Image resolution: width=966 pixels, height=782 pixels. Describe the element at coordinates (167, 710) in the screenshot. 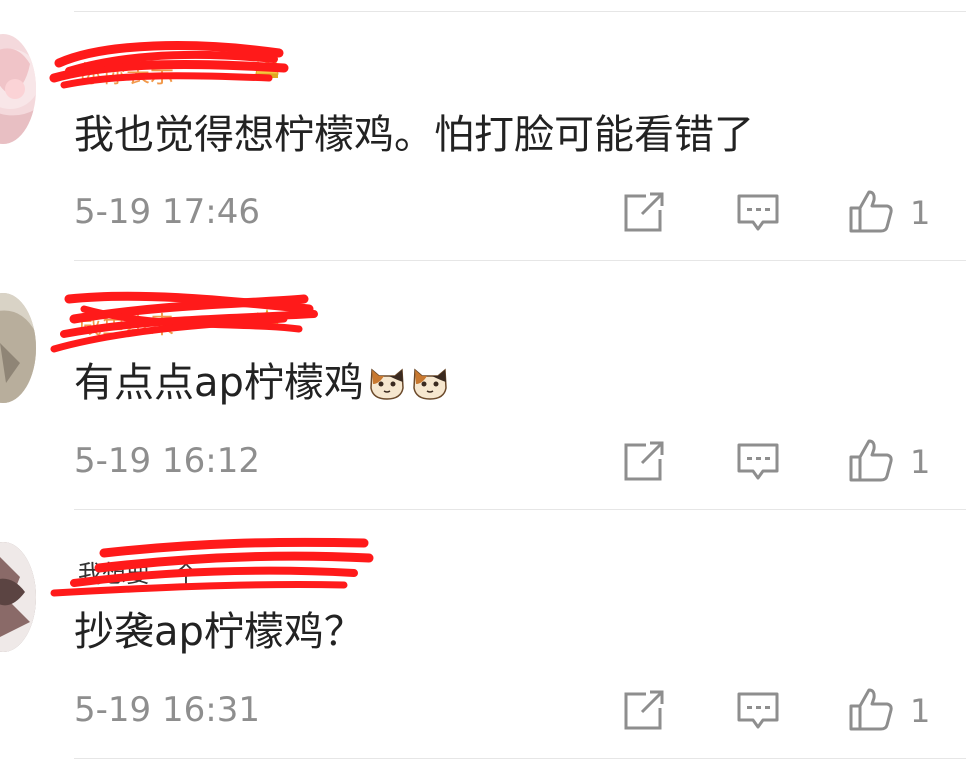

I see `timestamp: 5-19 16:31` at that location.